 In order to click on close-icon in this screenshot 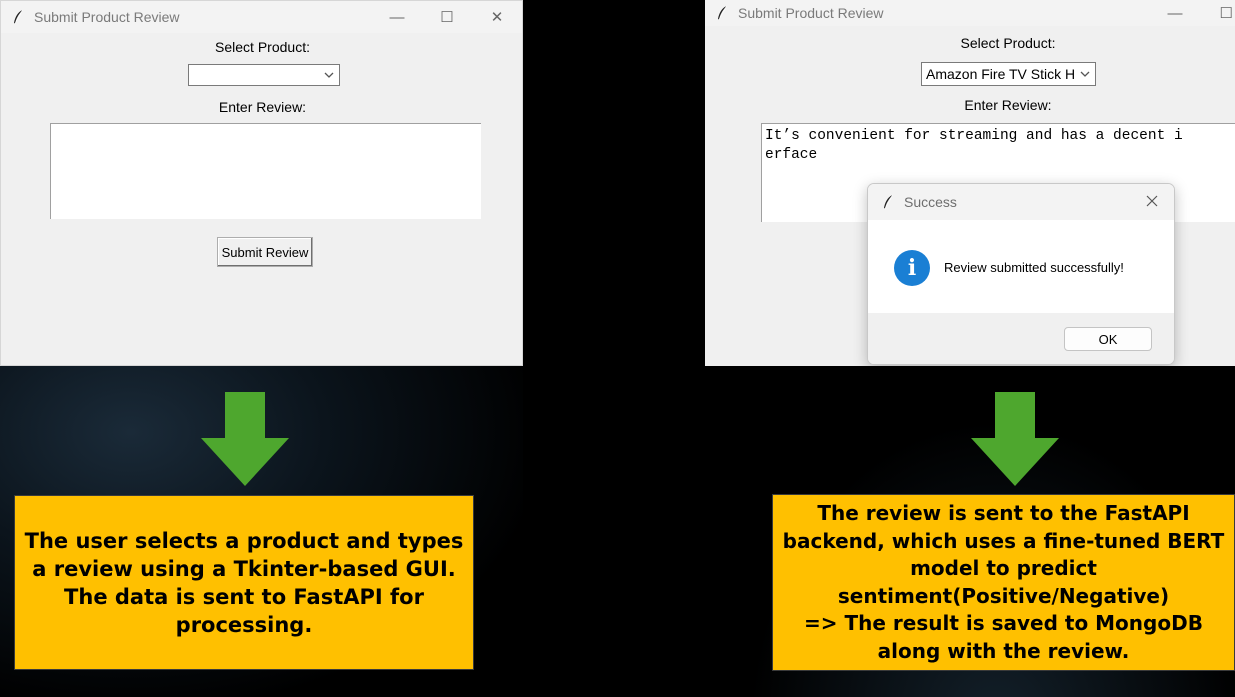, I will do `click(1152, 201)`.